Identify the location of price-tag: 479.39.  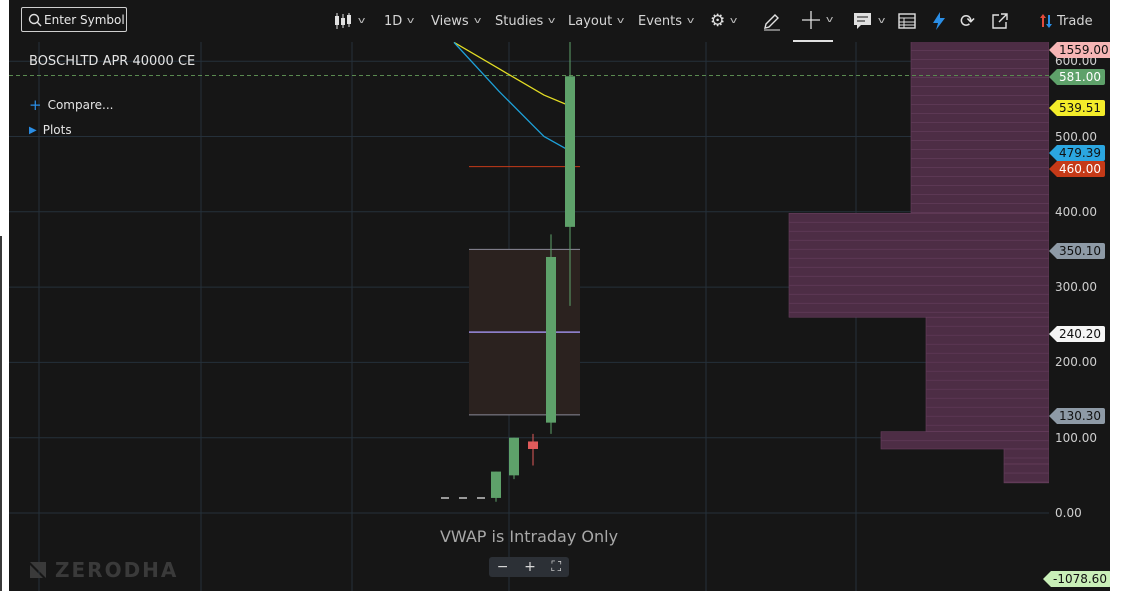
(1077, 153).